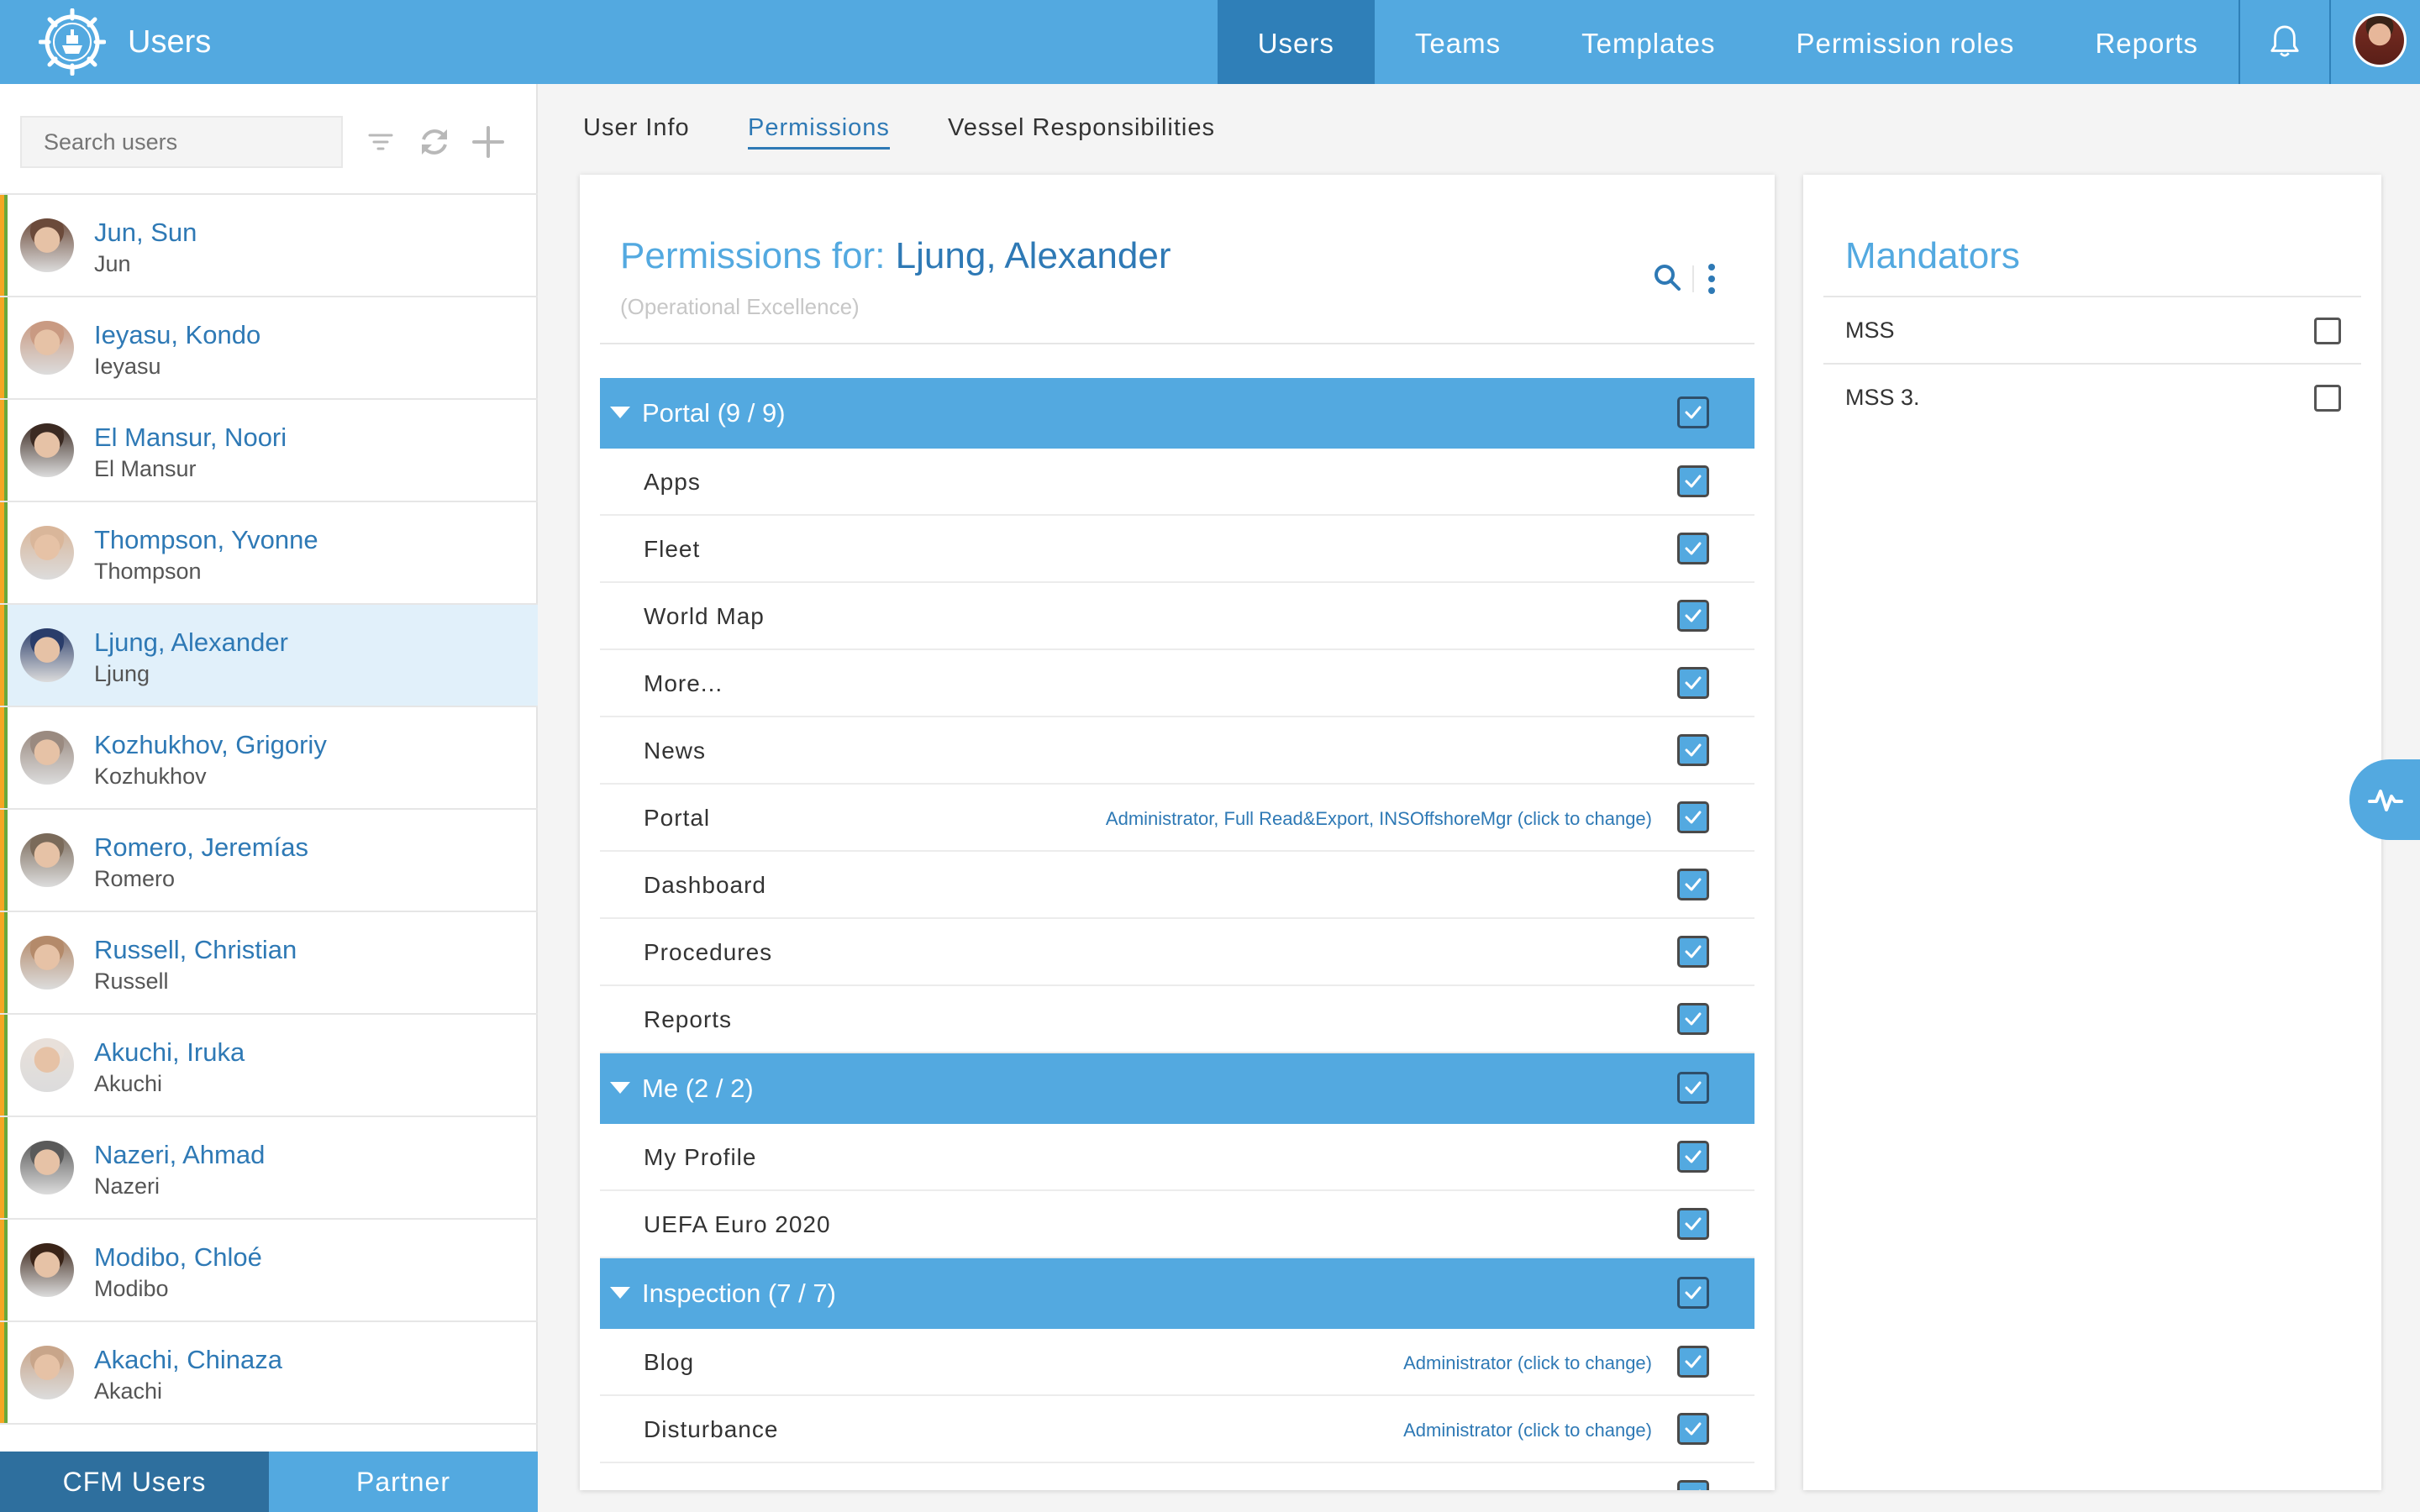 The width and height of the screenshot is (2420, 1512). What do you see at coordinates (269, 861) in the screenshot?
I see `user-list-item: Romero, Jeremías Romero` at bounding box center [269, 861].